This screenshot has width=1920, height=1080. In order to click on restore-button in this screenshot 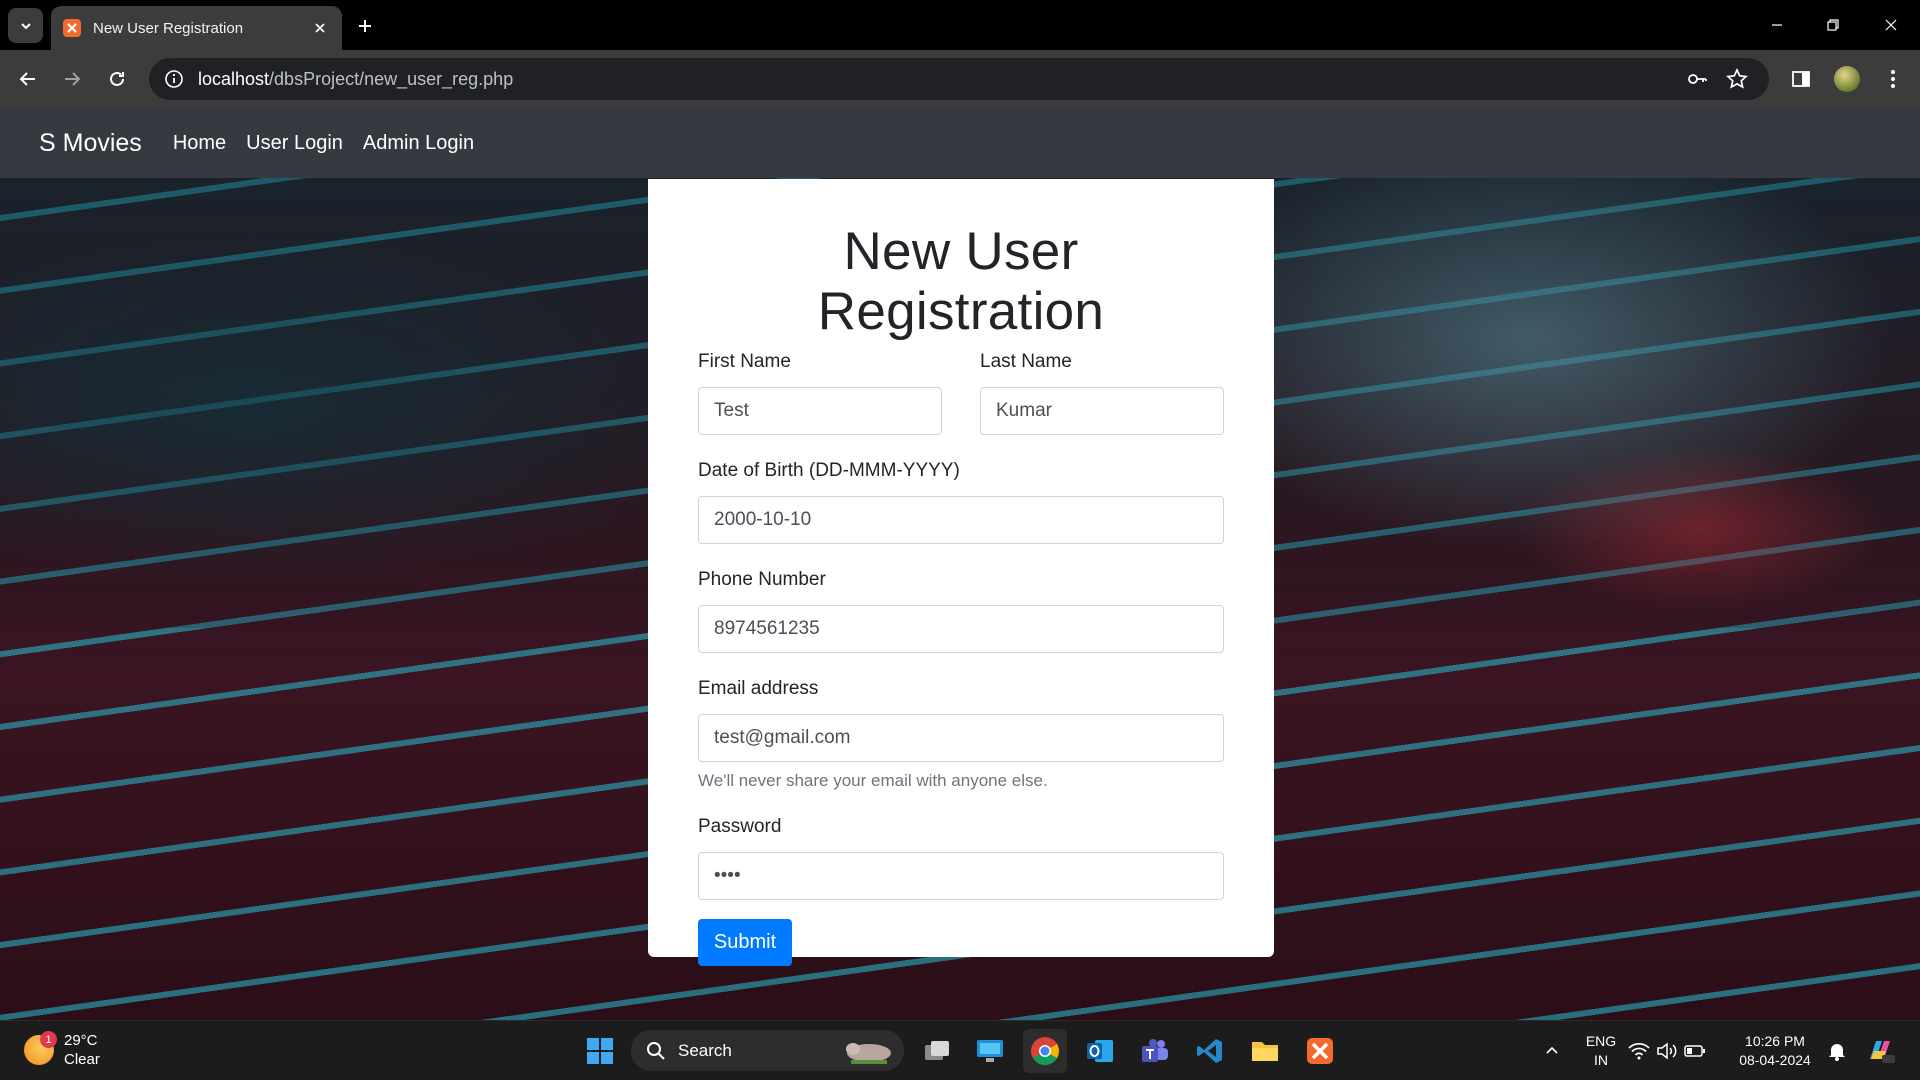, I will do `click(1833, 25)`.